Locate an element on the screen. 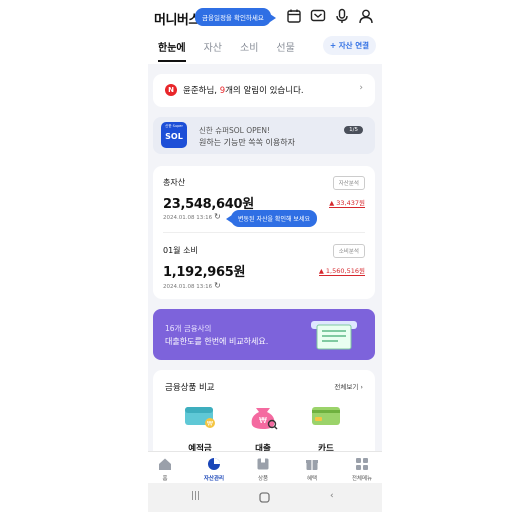  back-icon: ‹ is located at coordinates (332, 496).